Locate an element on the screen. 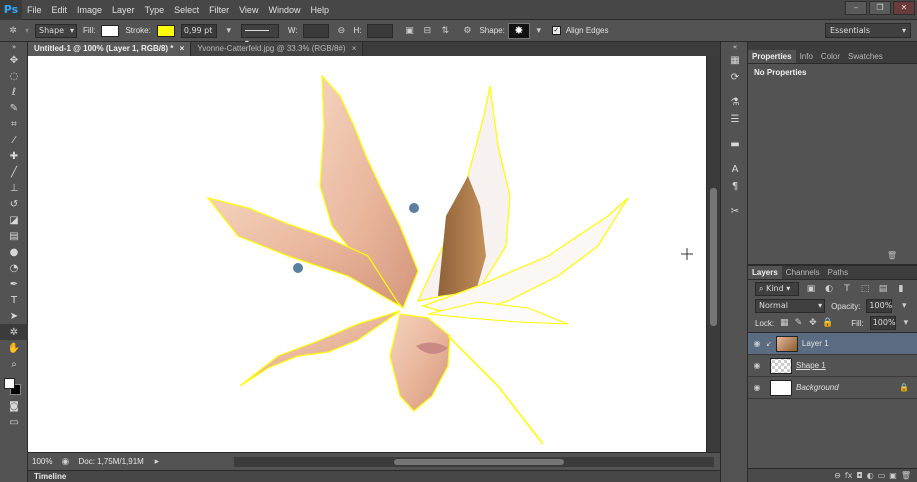  filter-shape-icon: ⬚ is located at coordinates (865, 289).